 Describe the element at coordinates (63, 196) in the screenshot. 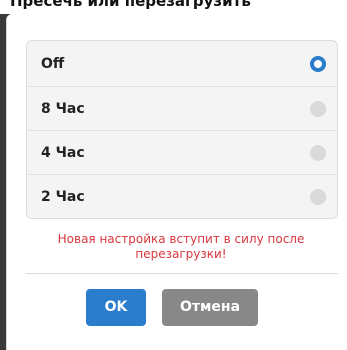

I see `option-label: 2 Час` at that location.